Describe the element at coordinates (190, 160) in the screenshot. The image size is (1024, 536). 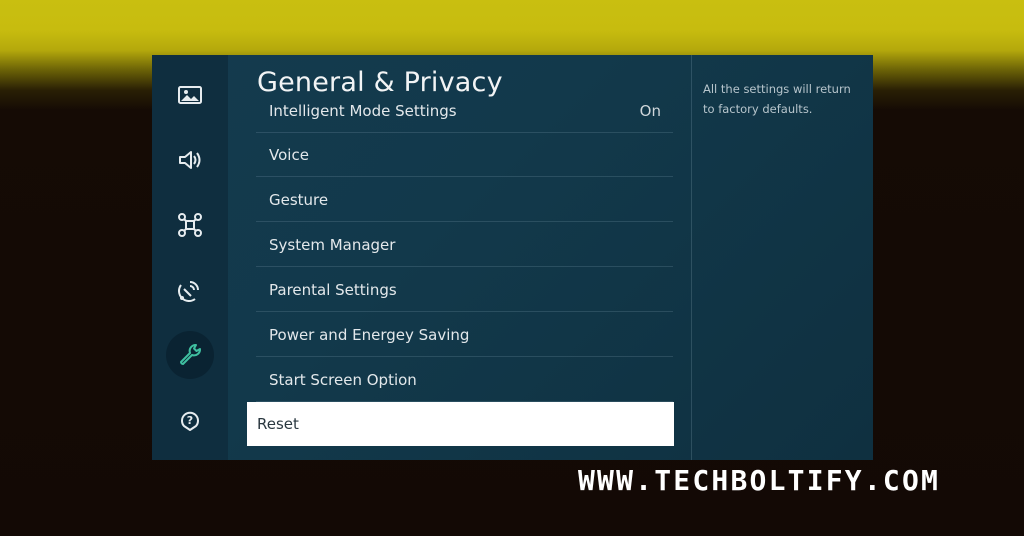
I see `sound-icon` at that location.